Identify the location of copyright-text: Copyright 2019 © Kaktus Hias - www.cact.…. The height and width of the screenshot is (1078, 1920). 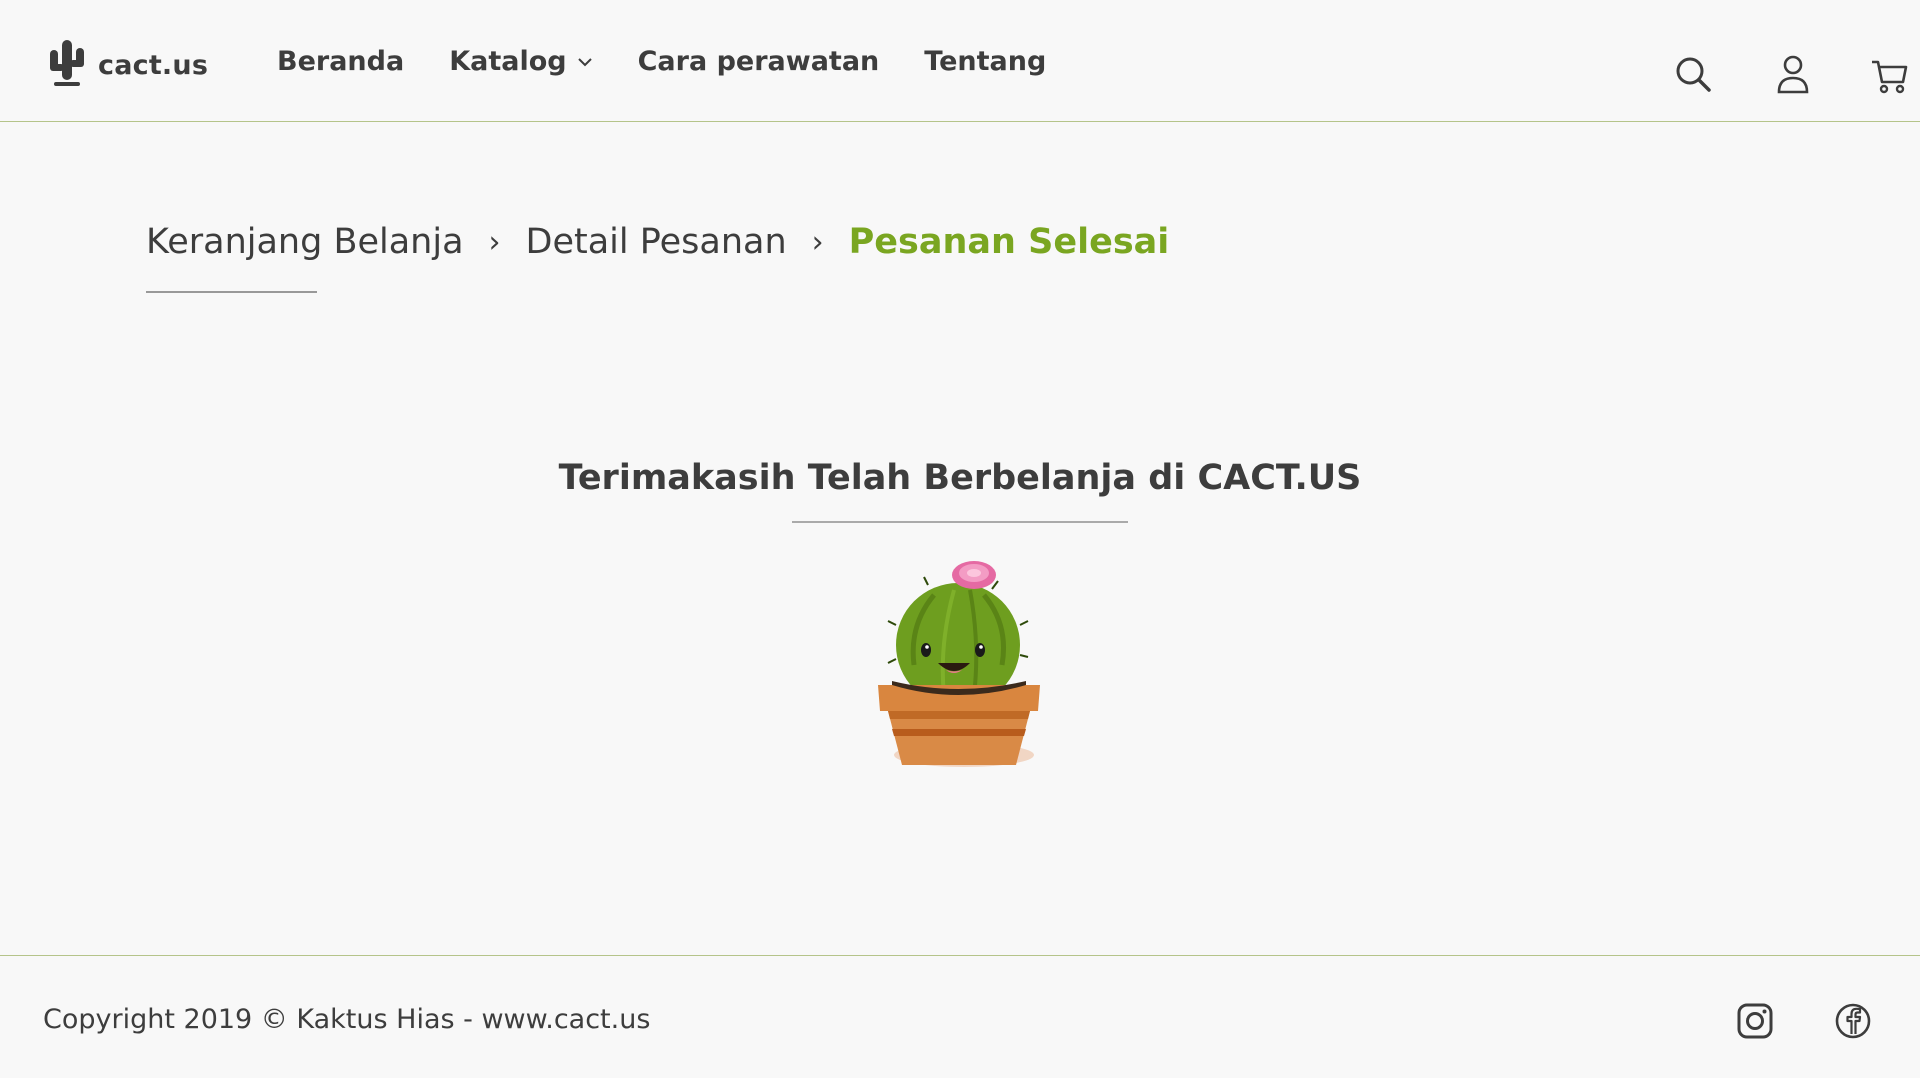
(347, 1019).